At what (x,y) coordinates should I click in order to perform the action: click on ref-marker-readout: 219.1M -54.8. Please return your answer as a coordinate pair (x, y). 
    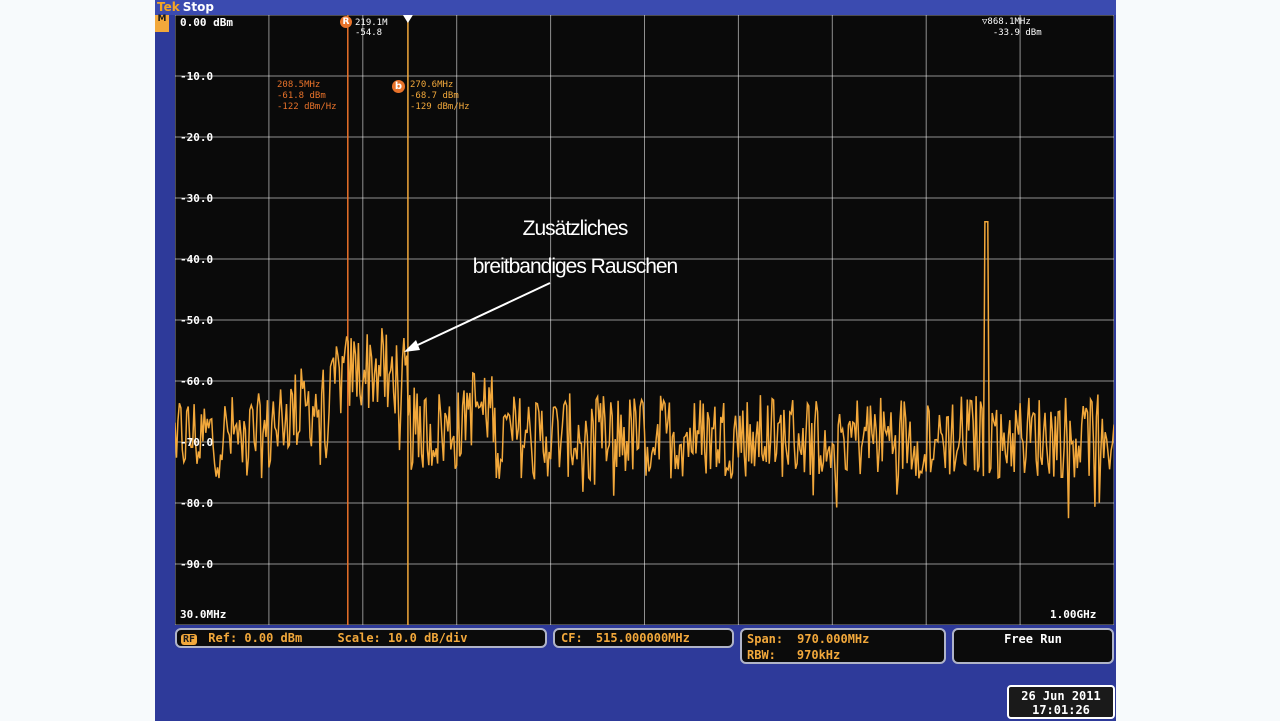
    Looking at the image, I should click on (371, 28).